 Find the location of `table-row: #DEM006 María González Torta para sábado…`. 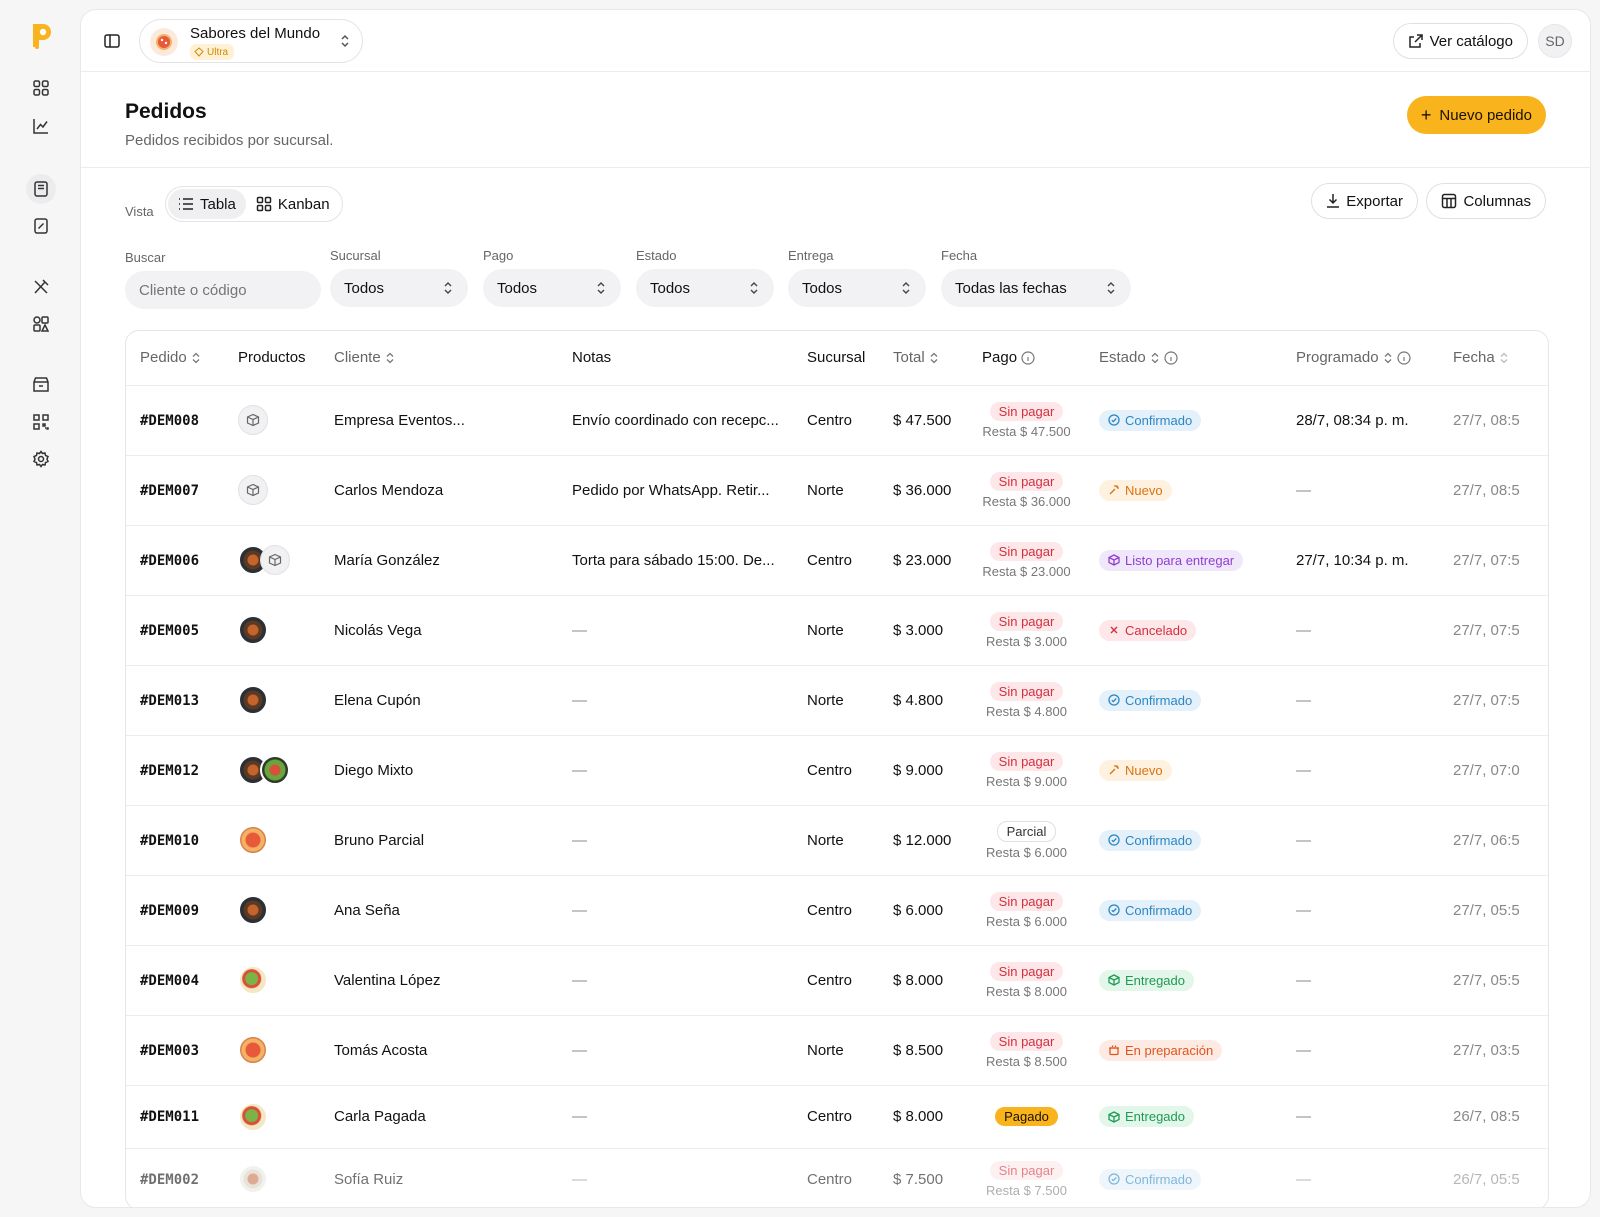

table-row: #DEM006 María González Torta para sábado… is located at coordinates (837, 560).